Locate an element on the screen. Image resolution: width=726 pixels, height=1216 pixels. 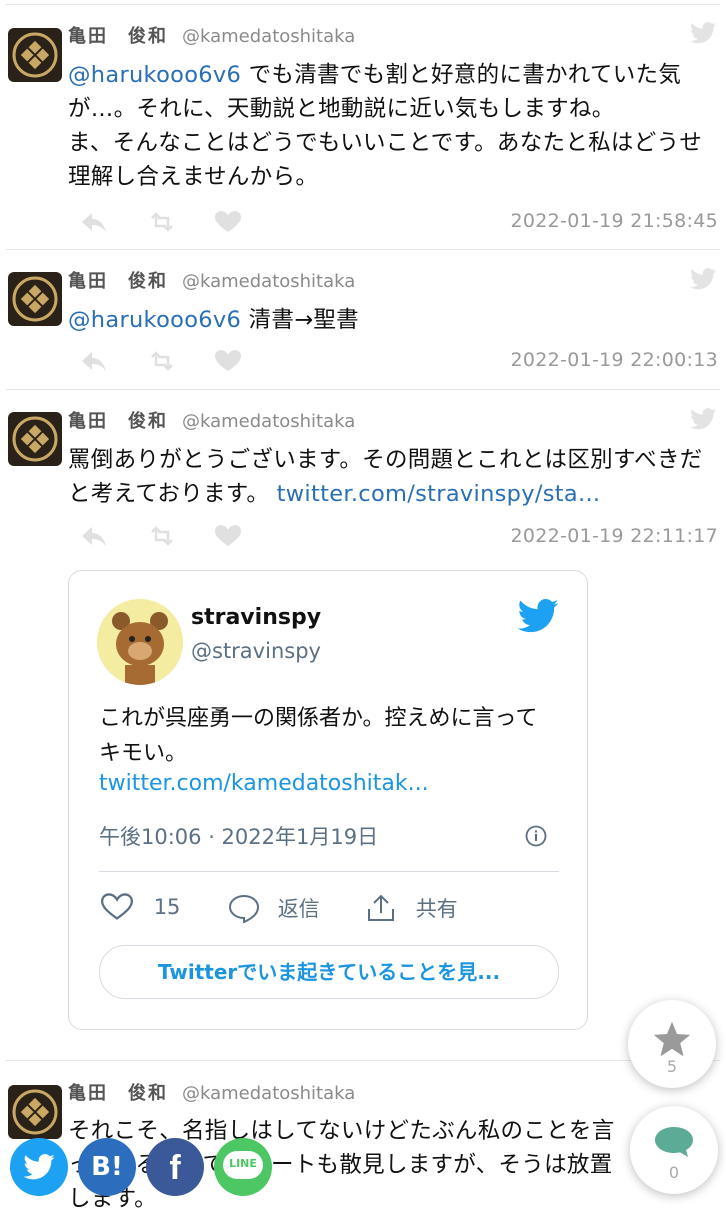
timestamp: 2022-01-19 22:11:17 is located at coordinates (615, 536).